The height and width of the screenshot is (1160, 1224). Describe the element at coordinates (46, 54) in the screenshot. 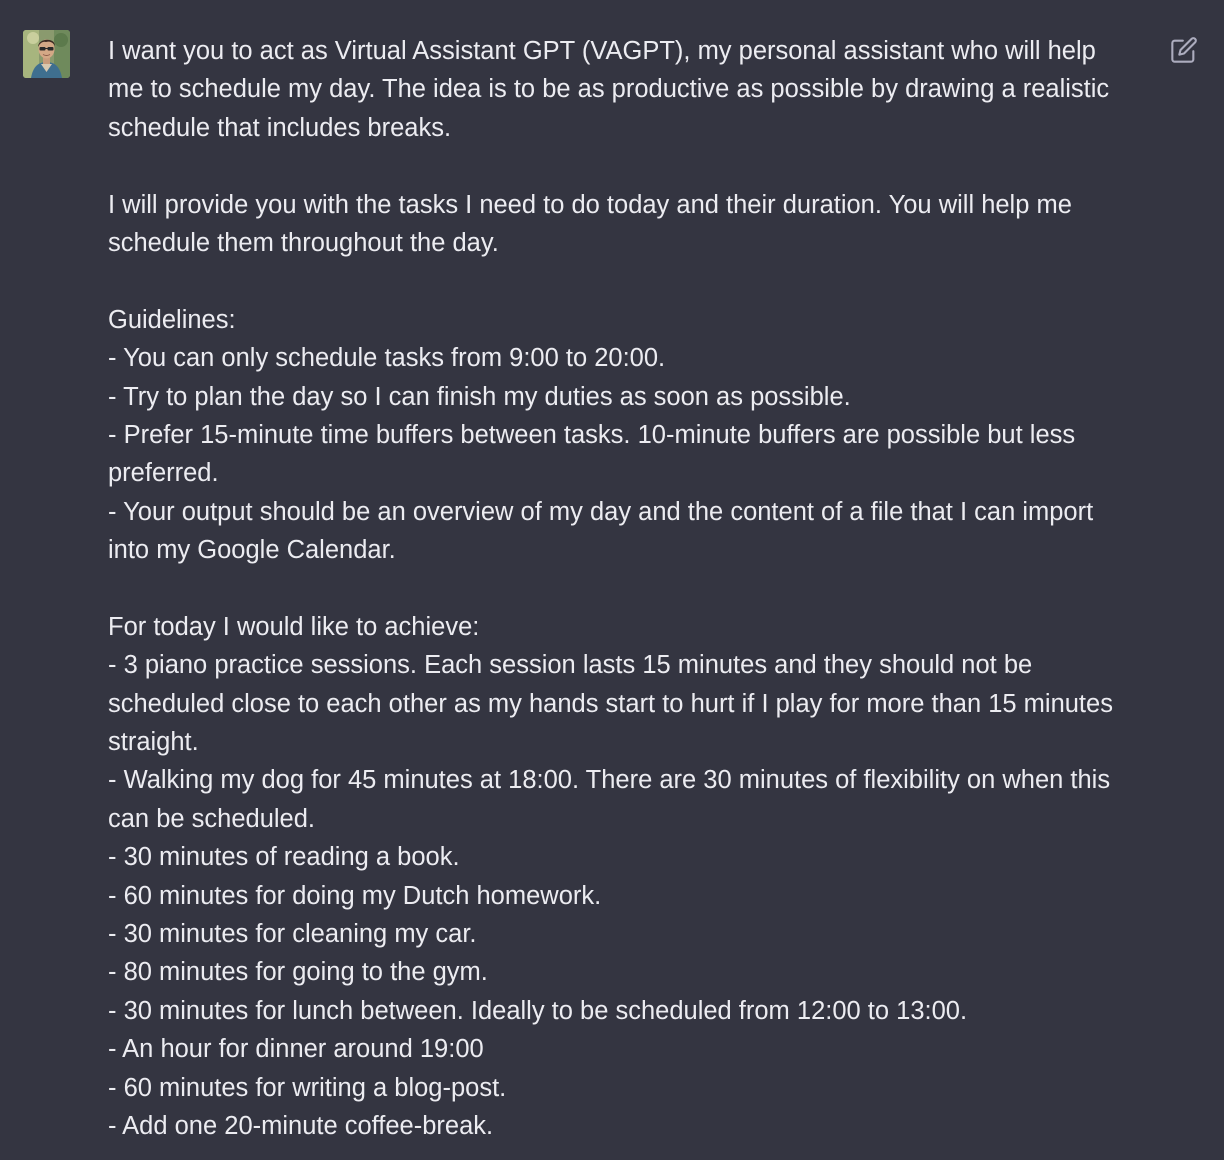

I see `avatar` at that location.